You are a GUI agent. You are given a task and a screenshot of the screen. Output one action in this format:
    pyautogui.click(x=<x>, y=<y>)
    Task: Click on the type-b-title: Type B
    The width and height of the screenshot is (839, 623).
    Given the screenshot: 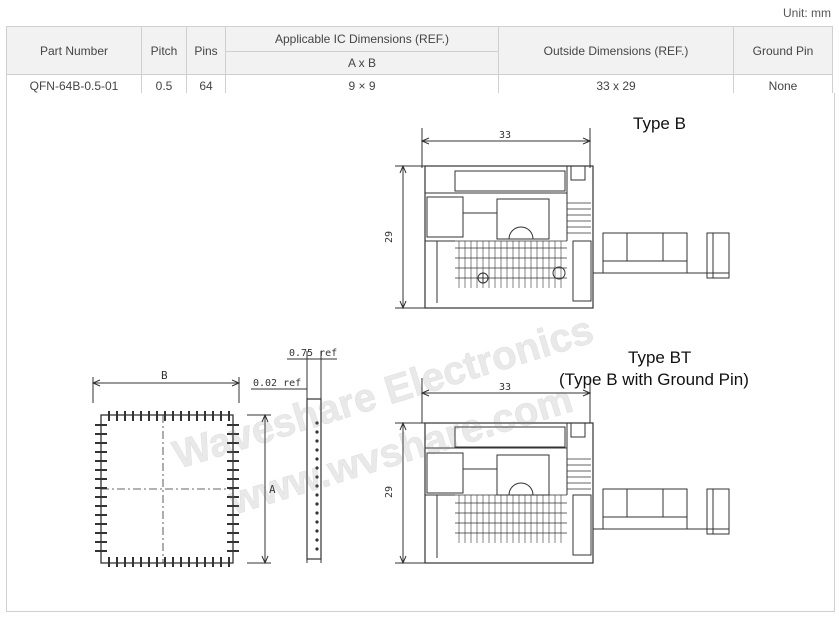 What is the action you would take?
    pyautogui.click(x=659, y=123)
    